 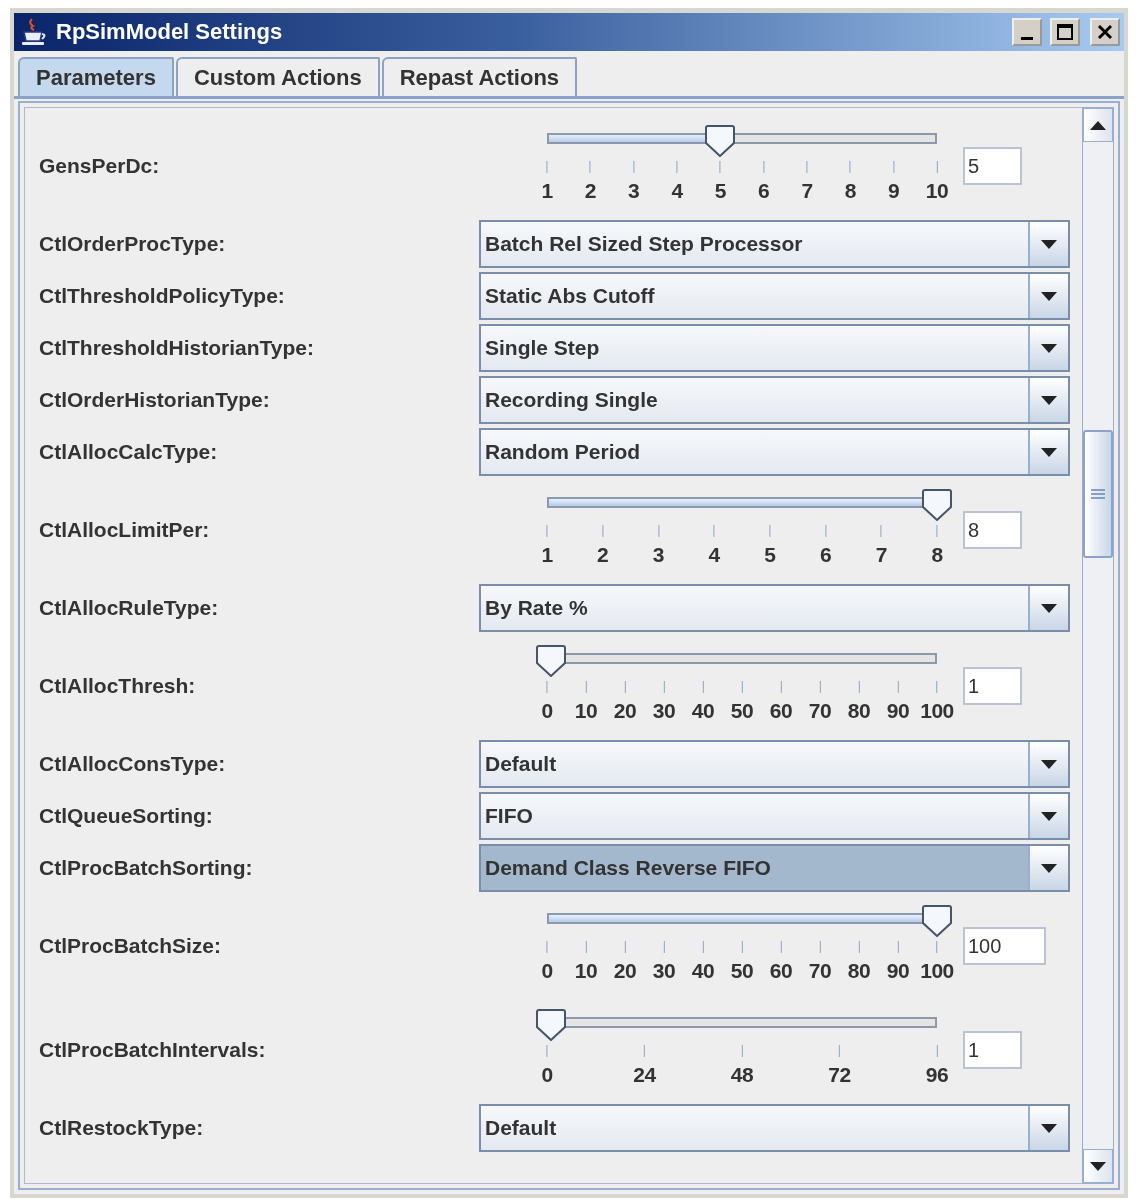 What do you see at coordinates (277, 76) in the screenshot?
I see `tab: Custom Actions` at bounding box center [277, 76].